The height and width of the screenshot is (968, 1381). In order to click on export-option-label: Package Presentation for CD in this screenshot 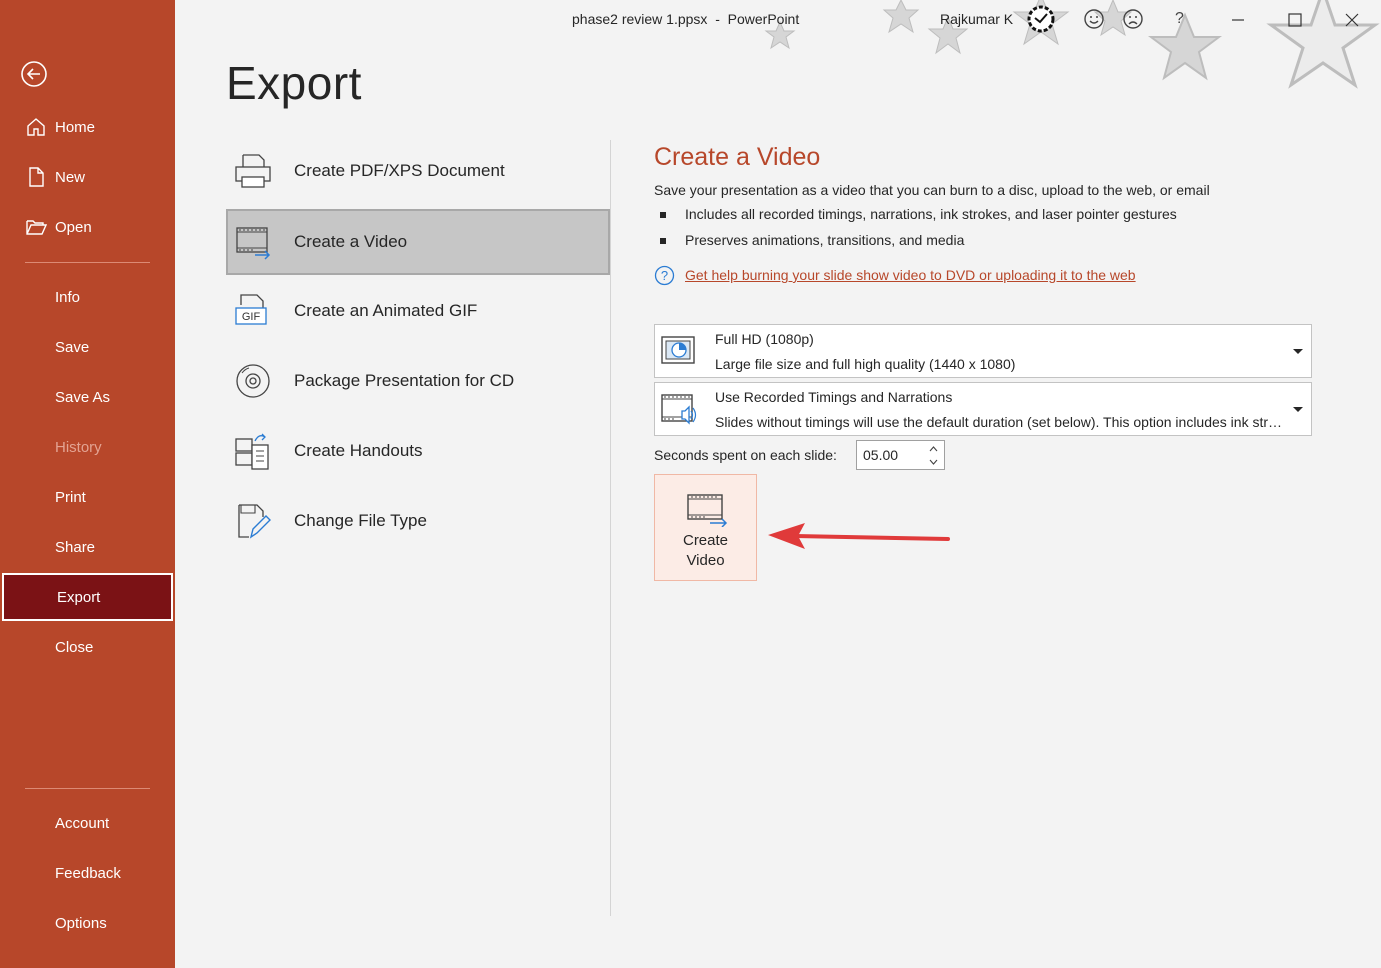, I will do `click(404, 380)`.